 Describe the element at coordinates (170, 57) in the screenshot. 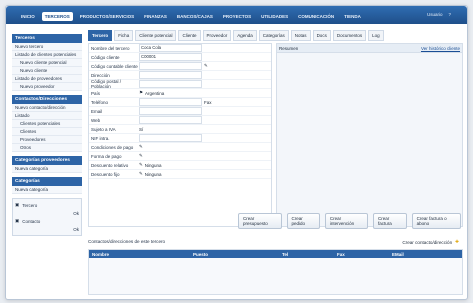

I see `client-code-field: C00001` at that location.